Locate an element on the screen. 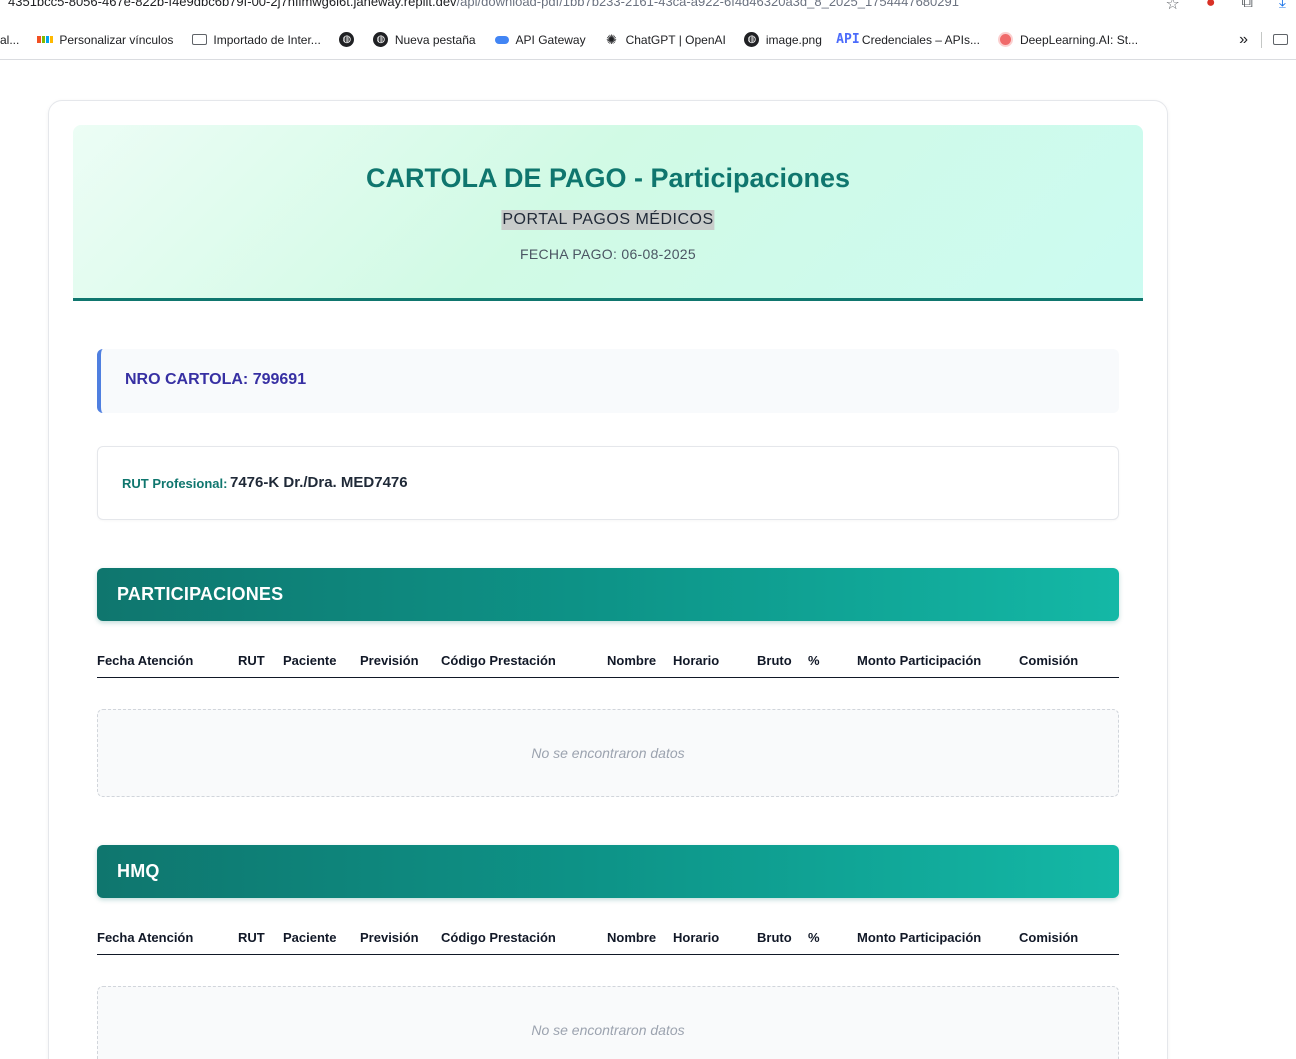  rut-value: 7476-K Dr./Dra. MED7476 is located at coordinates (319, 482).